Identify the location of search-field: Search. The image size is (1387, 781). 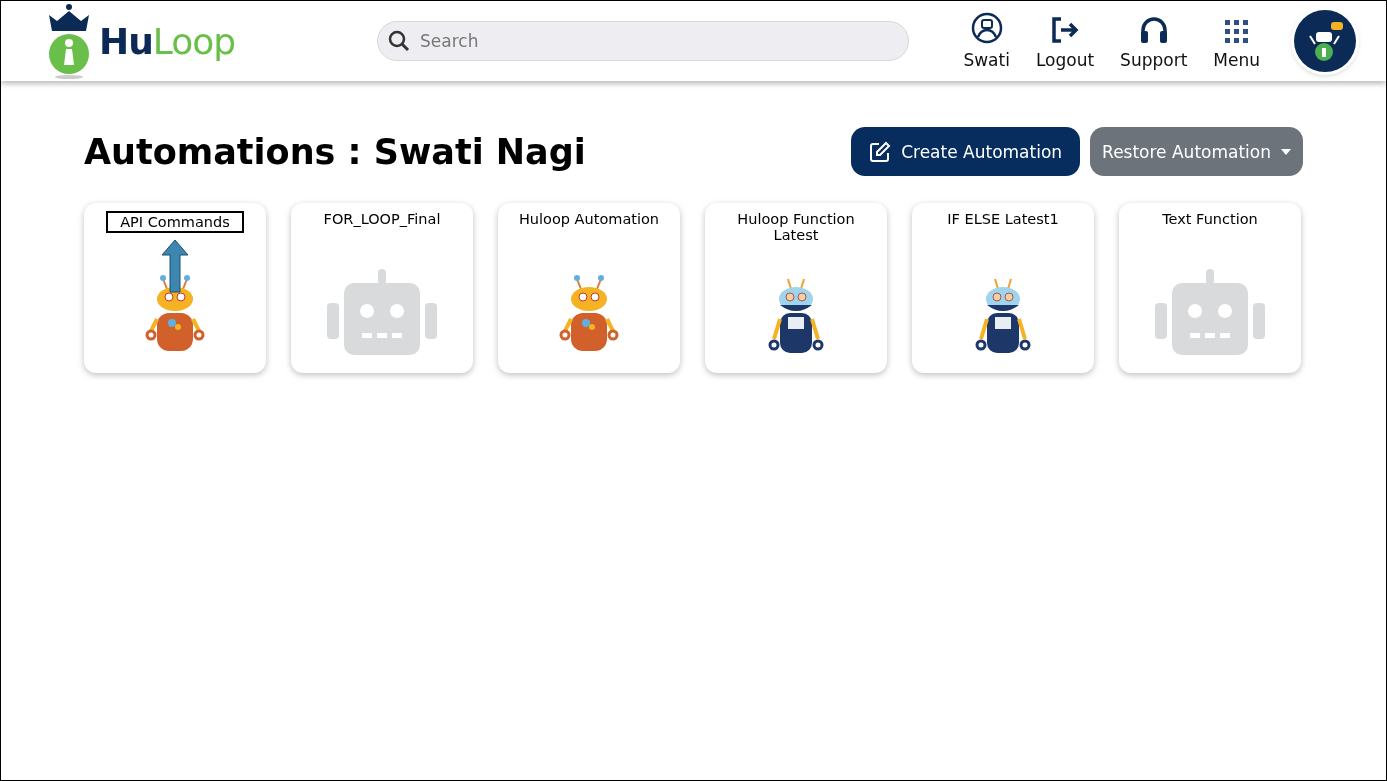
(643, 41).